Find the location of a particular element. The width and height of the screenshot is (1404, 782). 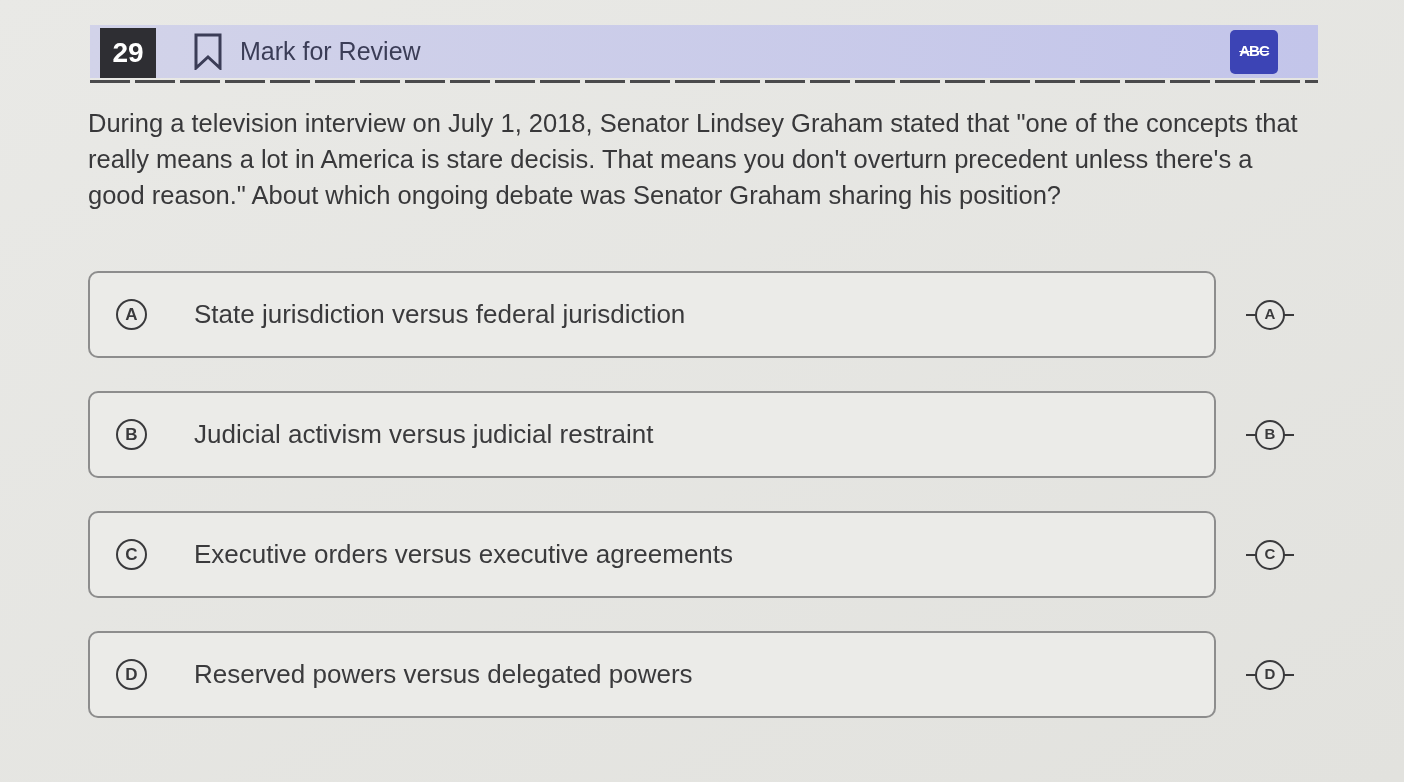

choice-letter: A is located at coordinates (131, 314).